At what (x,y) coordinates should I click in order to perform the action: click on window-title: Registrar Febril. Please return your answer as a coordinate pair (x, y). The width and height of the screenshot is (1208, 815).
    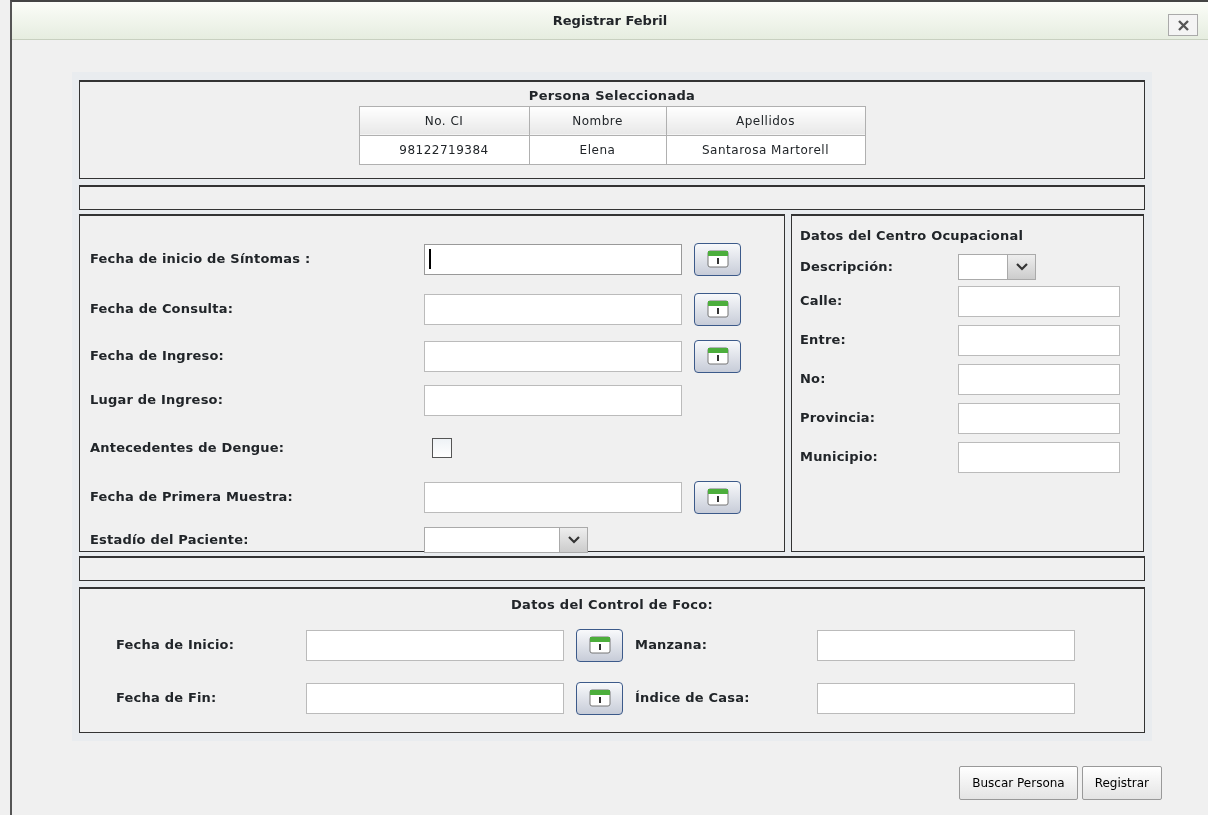
    Looking at the image, I should click on (610, 20).